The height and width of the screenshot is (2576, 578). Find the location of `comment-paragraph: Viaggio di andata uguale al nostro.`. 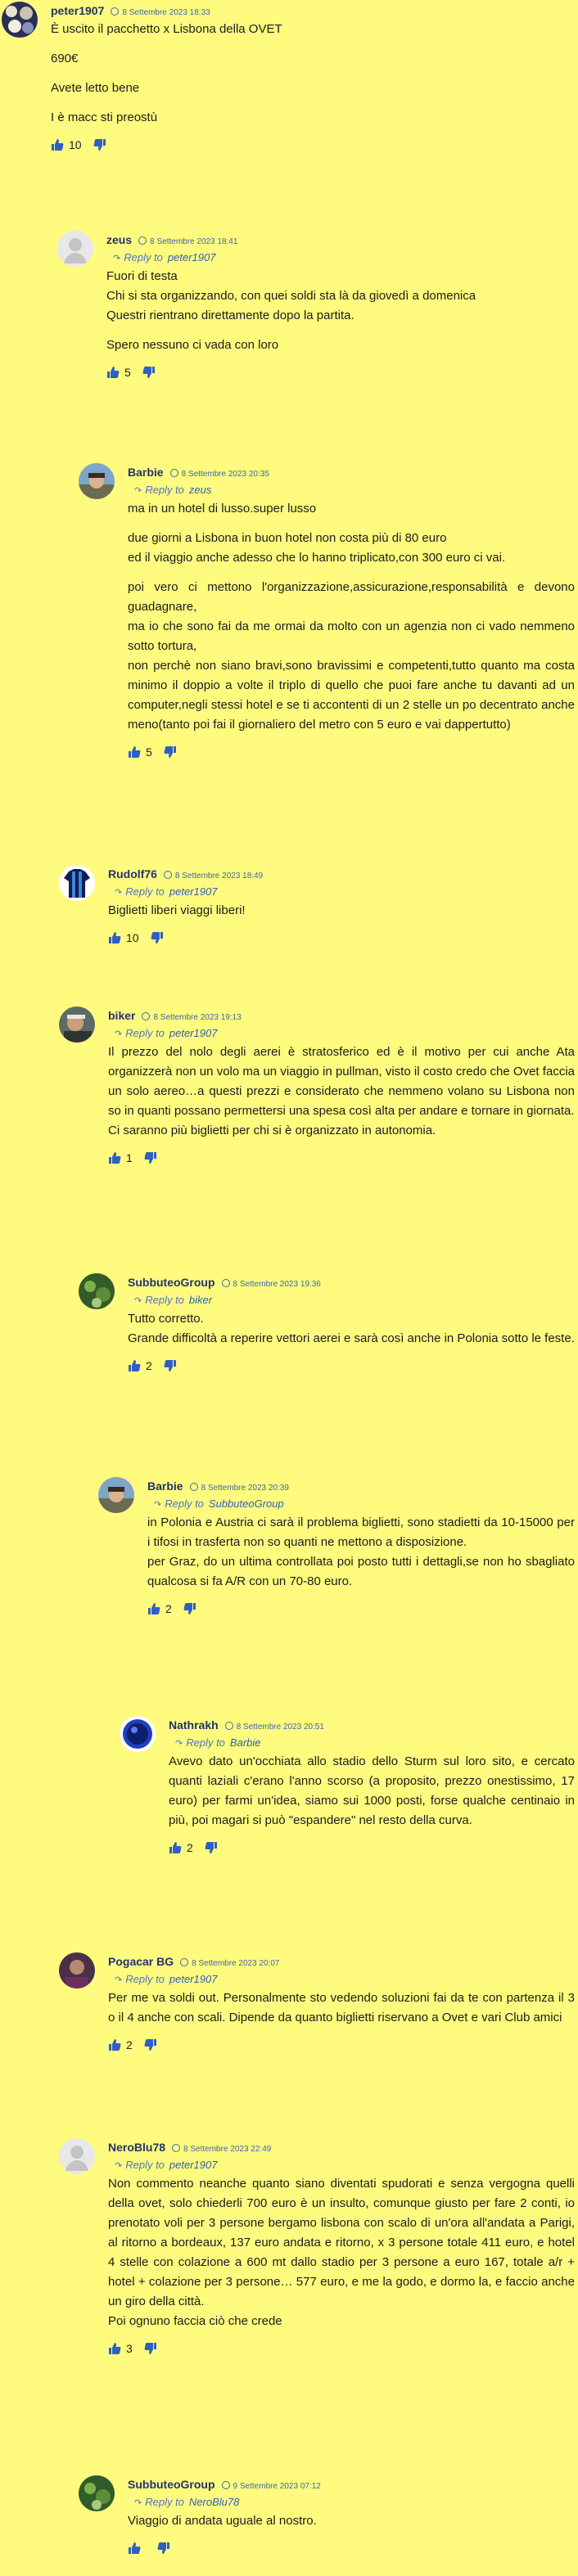

comment-paragraph: Viaggio di andata uguale al nostro. is located at coordinates (222, 2521).